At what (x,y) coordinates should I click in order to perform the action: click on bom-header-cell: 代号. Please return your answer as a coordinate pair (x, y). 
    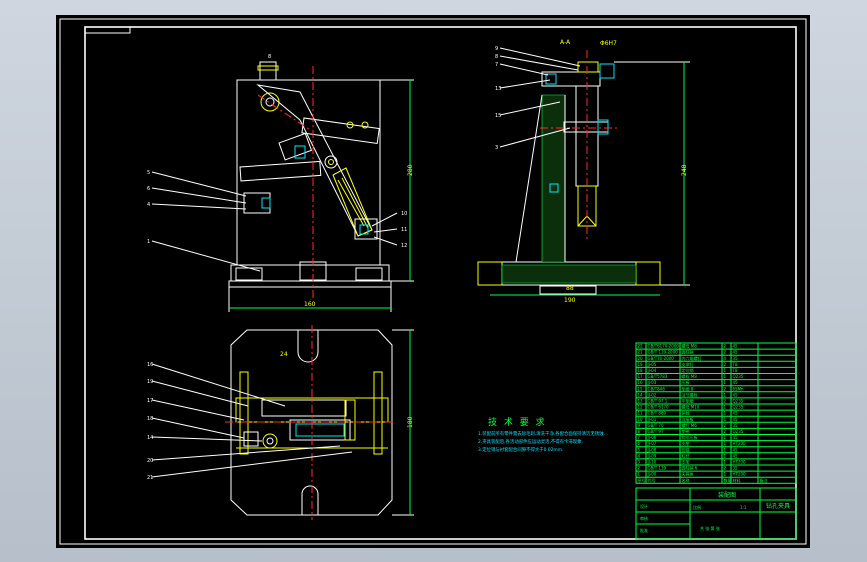
    Looking at the image, I should click on (652, 480).